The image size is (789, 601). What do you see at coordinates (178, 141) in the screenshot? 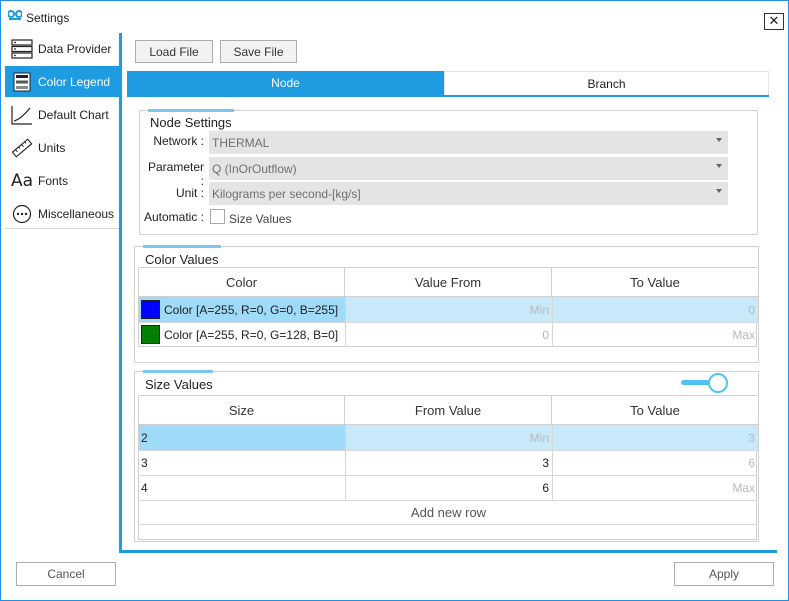
I see `network-label: Network :` at bounding box center [178, 141].